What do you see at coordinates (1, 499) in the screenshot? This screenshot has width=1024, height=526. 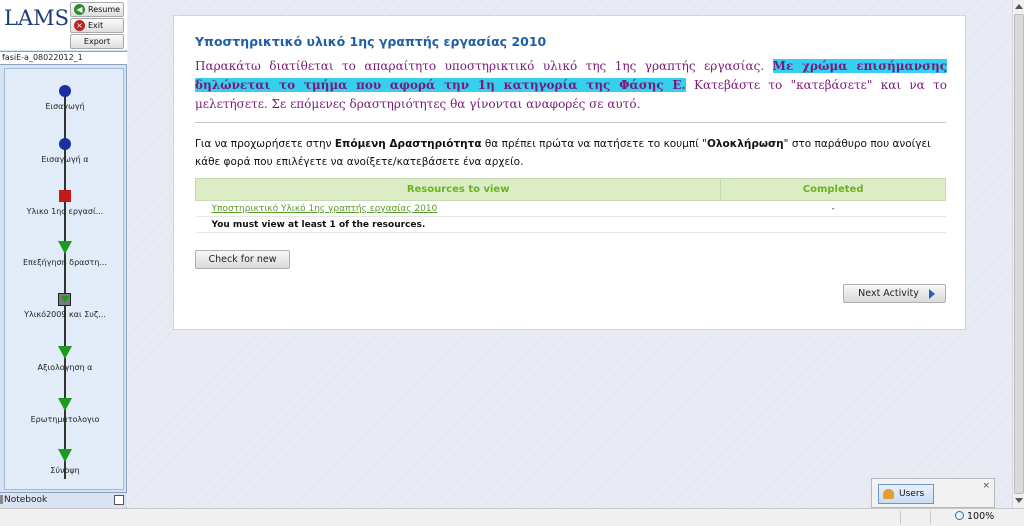 I see `notebook-grip-icon` at bounding box center [1, 499].